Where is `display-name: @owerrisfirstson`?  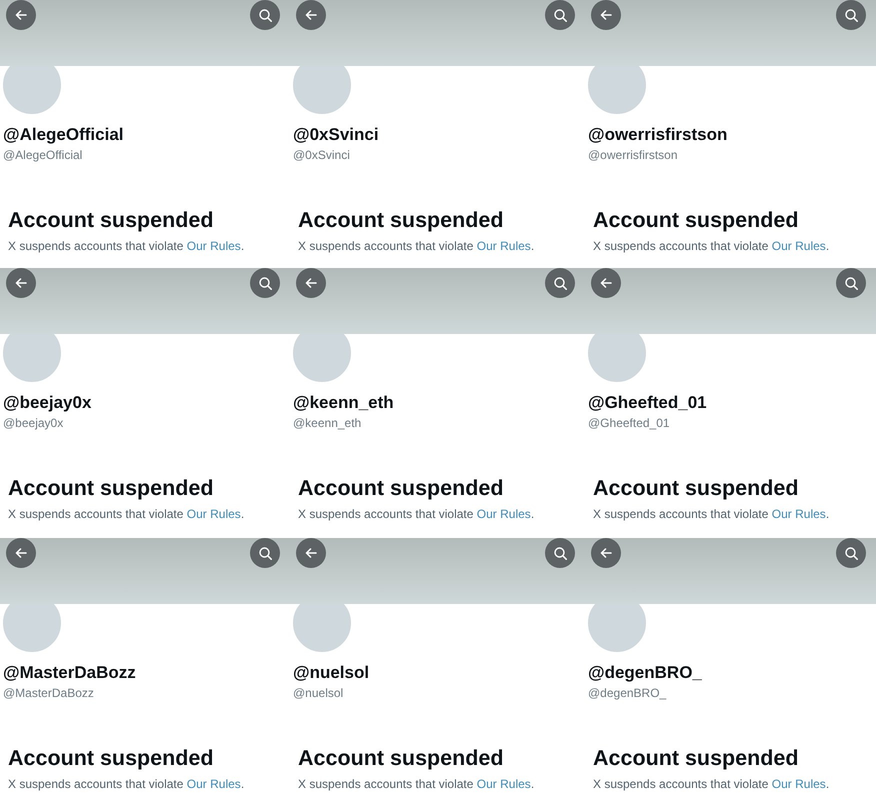
display-name: @owerrisfirstson is located at coordinates (658, 135).